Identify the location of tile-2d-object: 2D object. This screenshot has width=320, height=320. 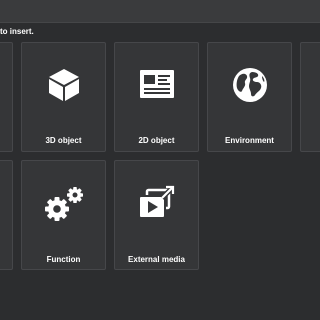
(156, 97).